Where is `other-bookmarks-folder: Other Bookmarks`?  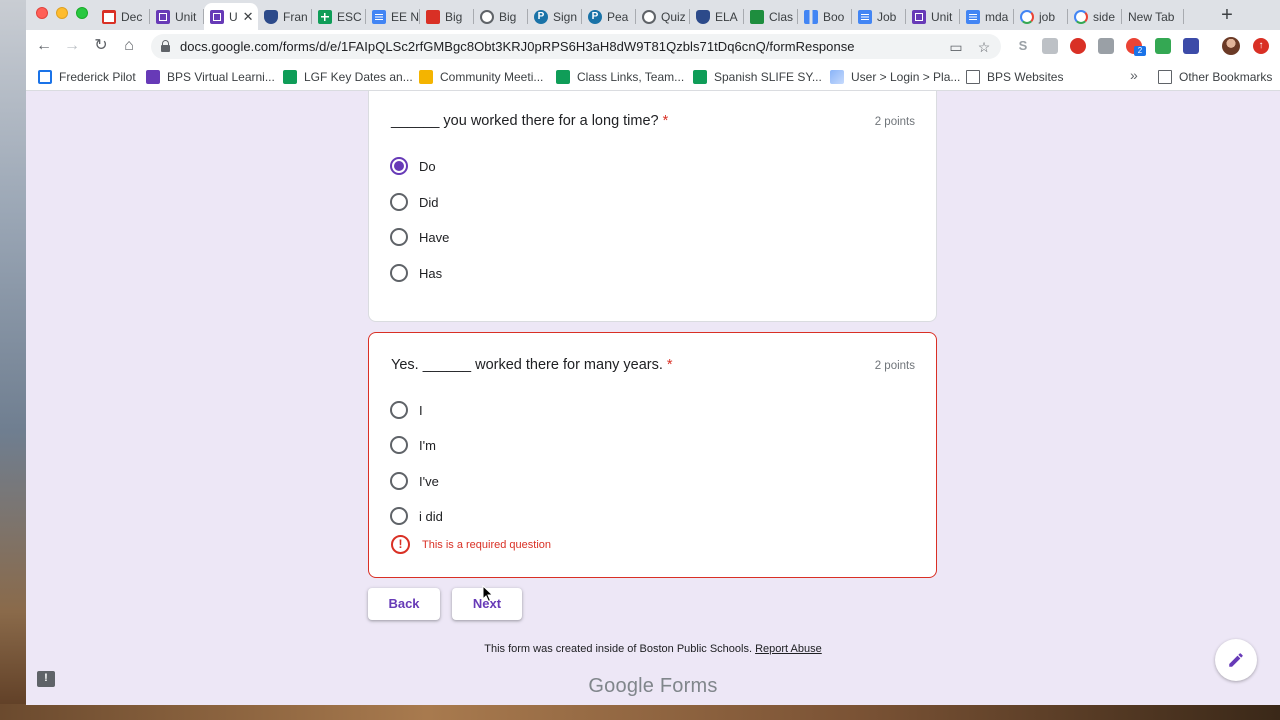 other-bookmarks-folder: Other Bookmarks is located at coordinates (1215, 77).